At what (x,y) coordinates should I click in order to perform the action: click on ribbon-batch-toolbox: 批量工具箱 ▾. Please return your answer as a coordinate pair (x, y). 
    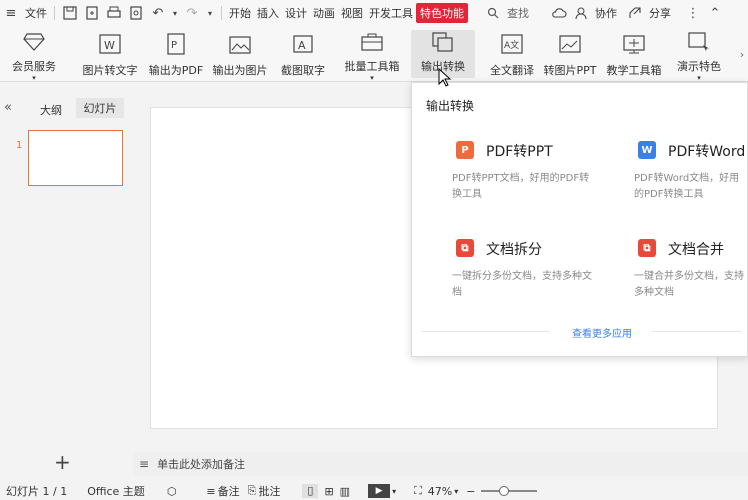
    Looking at the image, I should click on (372, 56).